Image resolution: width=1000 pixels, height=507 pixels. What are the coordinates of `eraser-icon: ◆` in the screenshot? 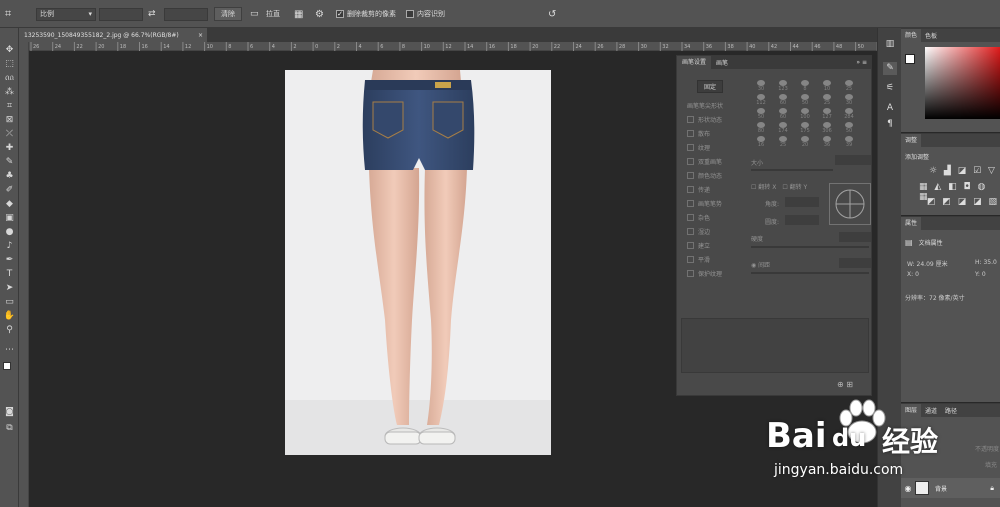 It's located at (9, 204).